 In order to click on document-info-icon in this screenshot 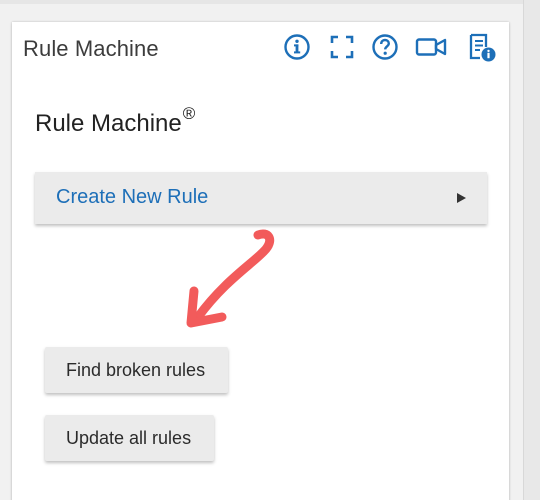, I will do `click(483, 47)`.